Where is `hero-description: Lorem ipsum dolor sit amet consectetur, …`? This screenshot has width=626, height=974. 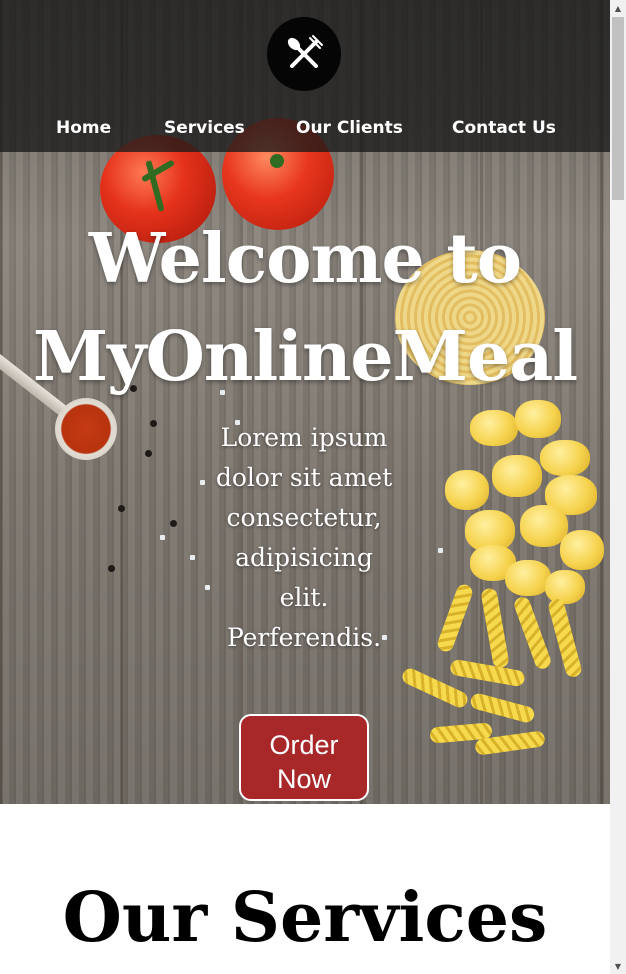
hero-description: Lorem ipsum dolor sit amet consectetur, … is located at coordinates (304, 537).